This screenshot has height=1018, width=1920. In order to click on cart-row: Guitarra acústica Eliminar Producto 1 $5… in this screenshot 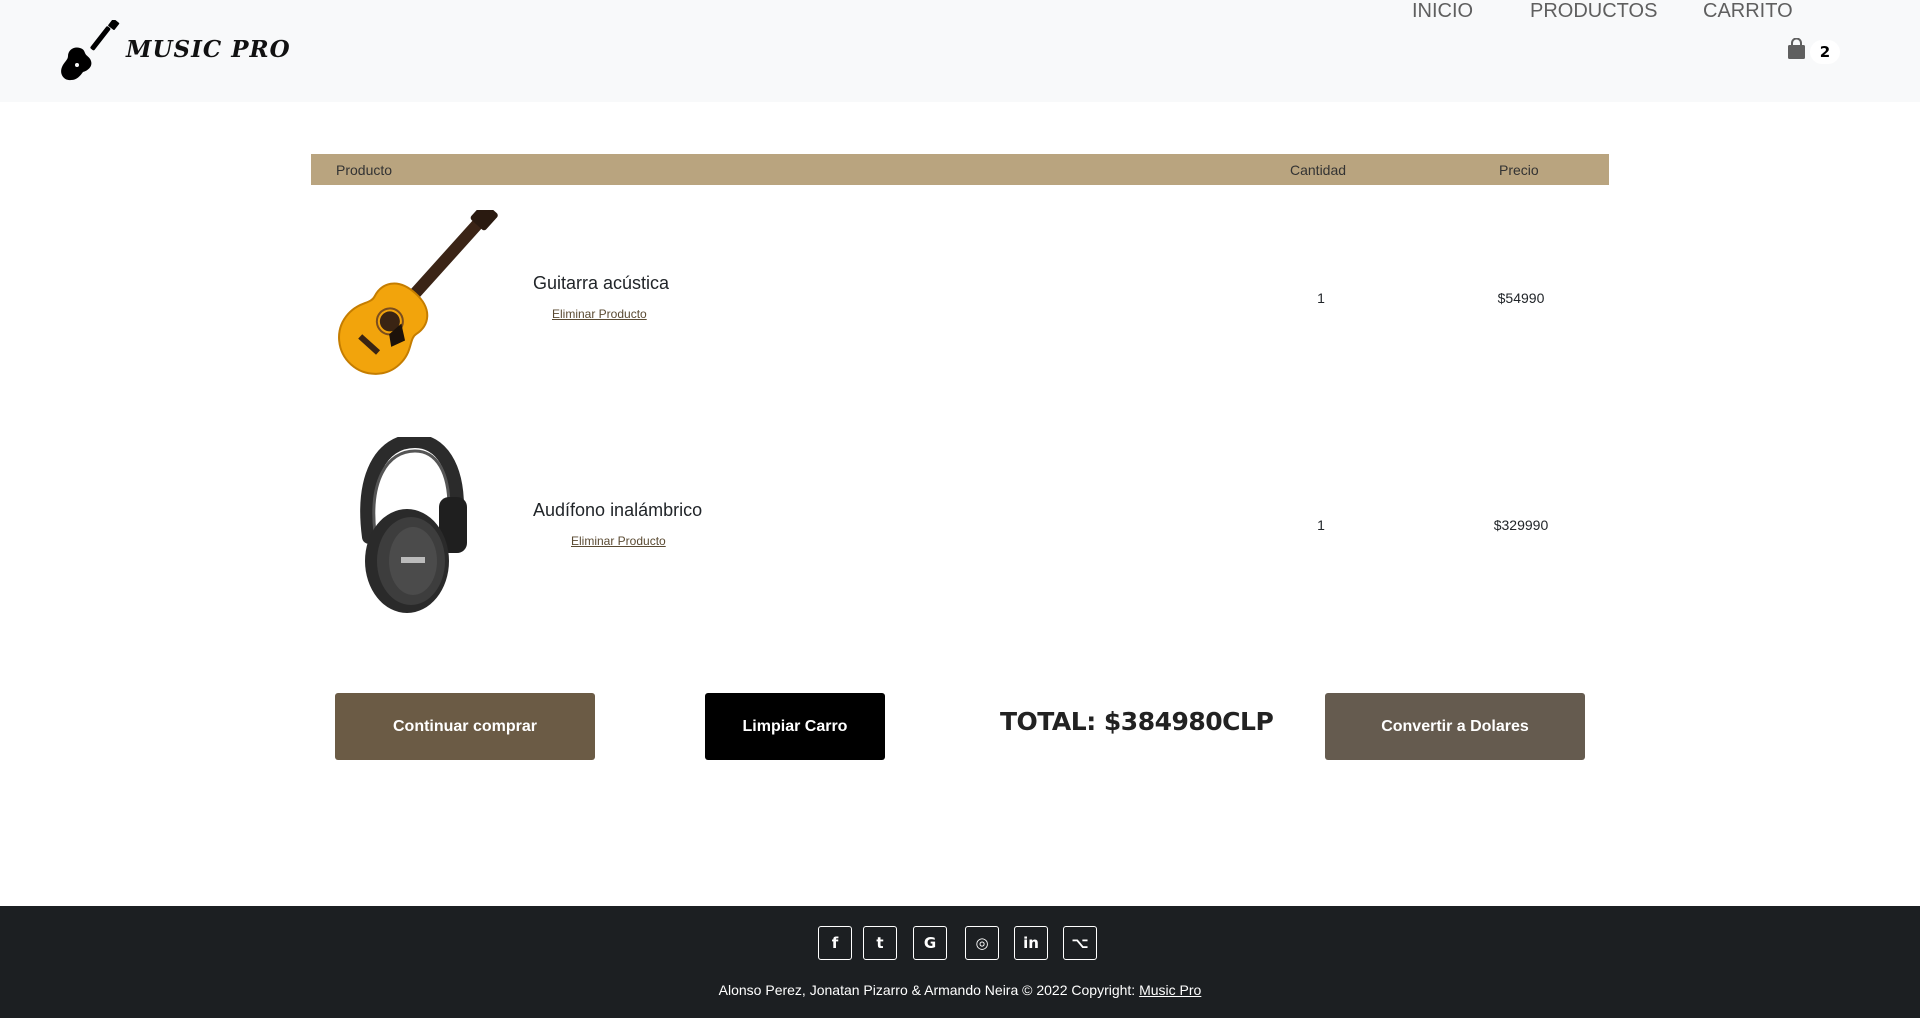, I will do `click(960, 310)`.